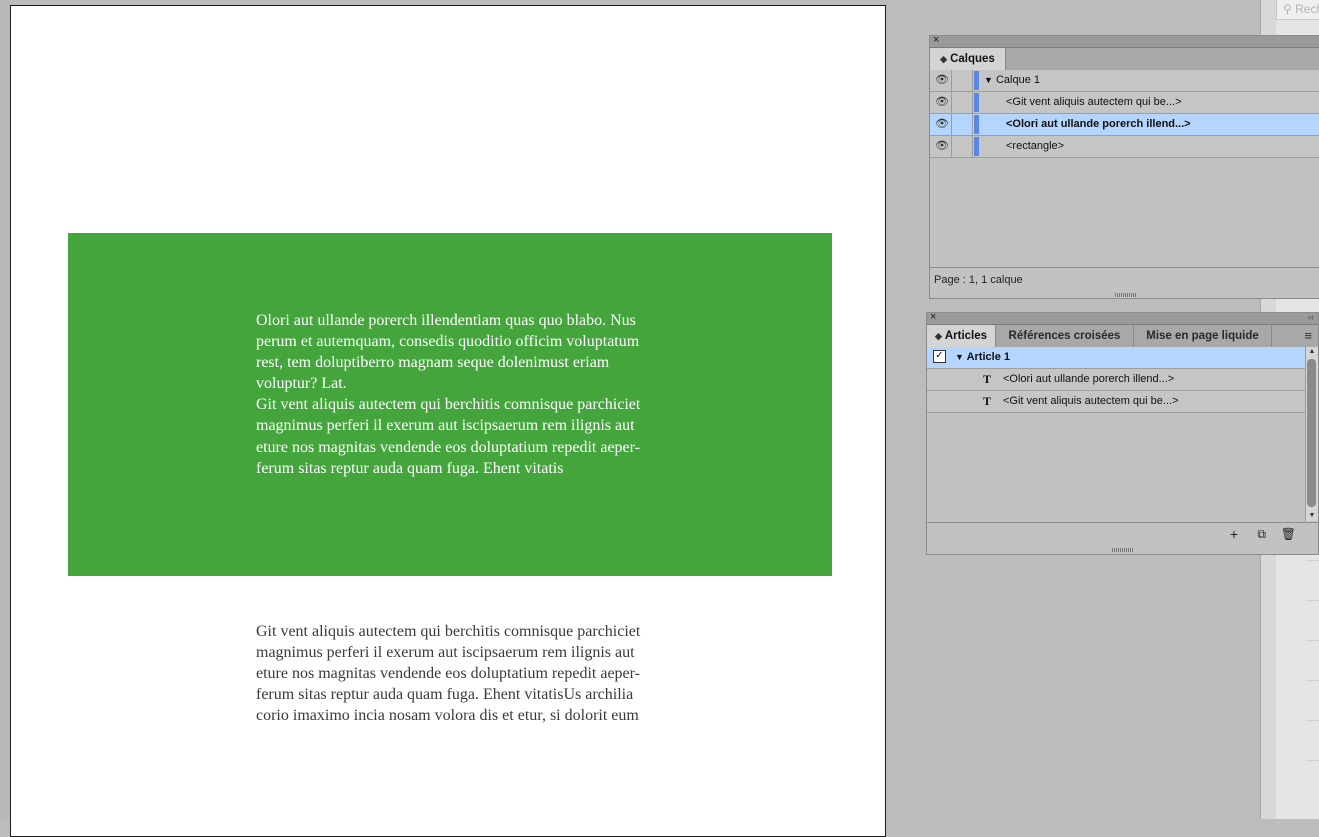  What do you see at coordinates (1018, 80) in the screenshot?
I see `layer-name: Calque 1` at bounding box center [1018, 80].